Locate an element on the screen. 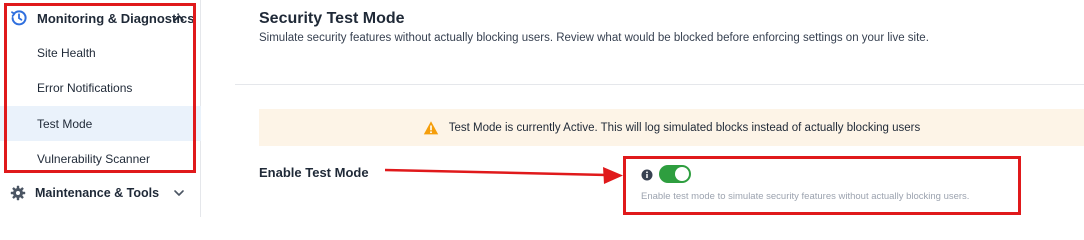 The width and height of the screenshot is (1084, 240). chevron-up-icon is located at coordinates (179, 18).